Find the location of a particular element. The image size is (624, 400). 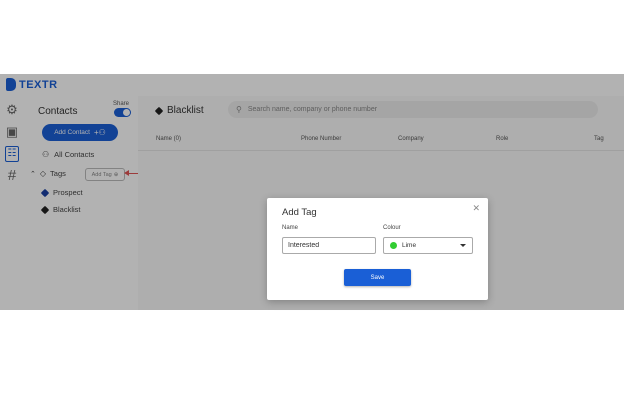

add-tag-dialog: Add Tag ✕ Name Colour Lime Save is located at coordinates (377, 249).